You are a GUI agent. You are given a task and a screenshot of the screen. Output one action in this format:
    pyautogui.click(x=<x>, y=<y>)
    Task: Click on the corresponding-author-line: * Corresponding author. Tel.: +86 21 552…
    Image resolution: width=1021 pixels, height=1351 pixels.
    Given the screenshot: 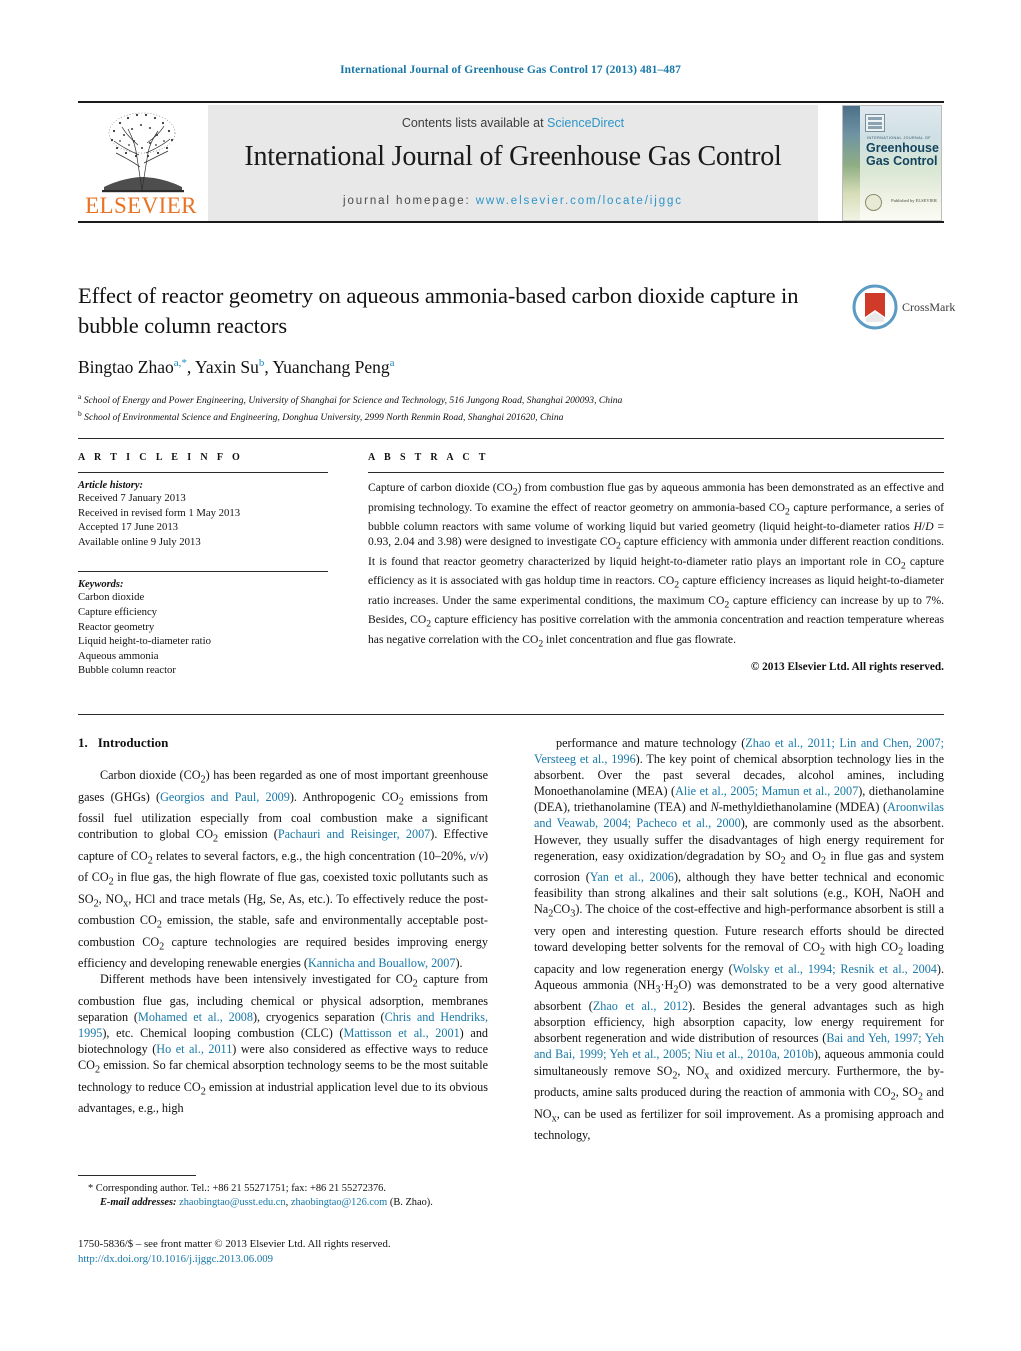 What is the action you would take?
    pyautogui.click(x=283, y=1189)
    